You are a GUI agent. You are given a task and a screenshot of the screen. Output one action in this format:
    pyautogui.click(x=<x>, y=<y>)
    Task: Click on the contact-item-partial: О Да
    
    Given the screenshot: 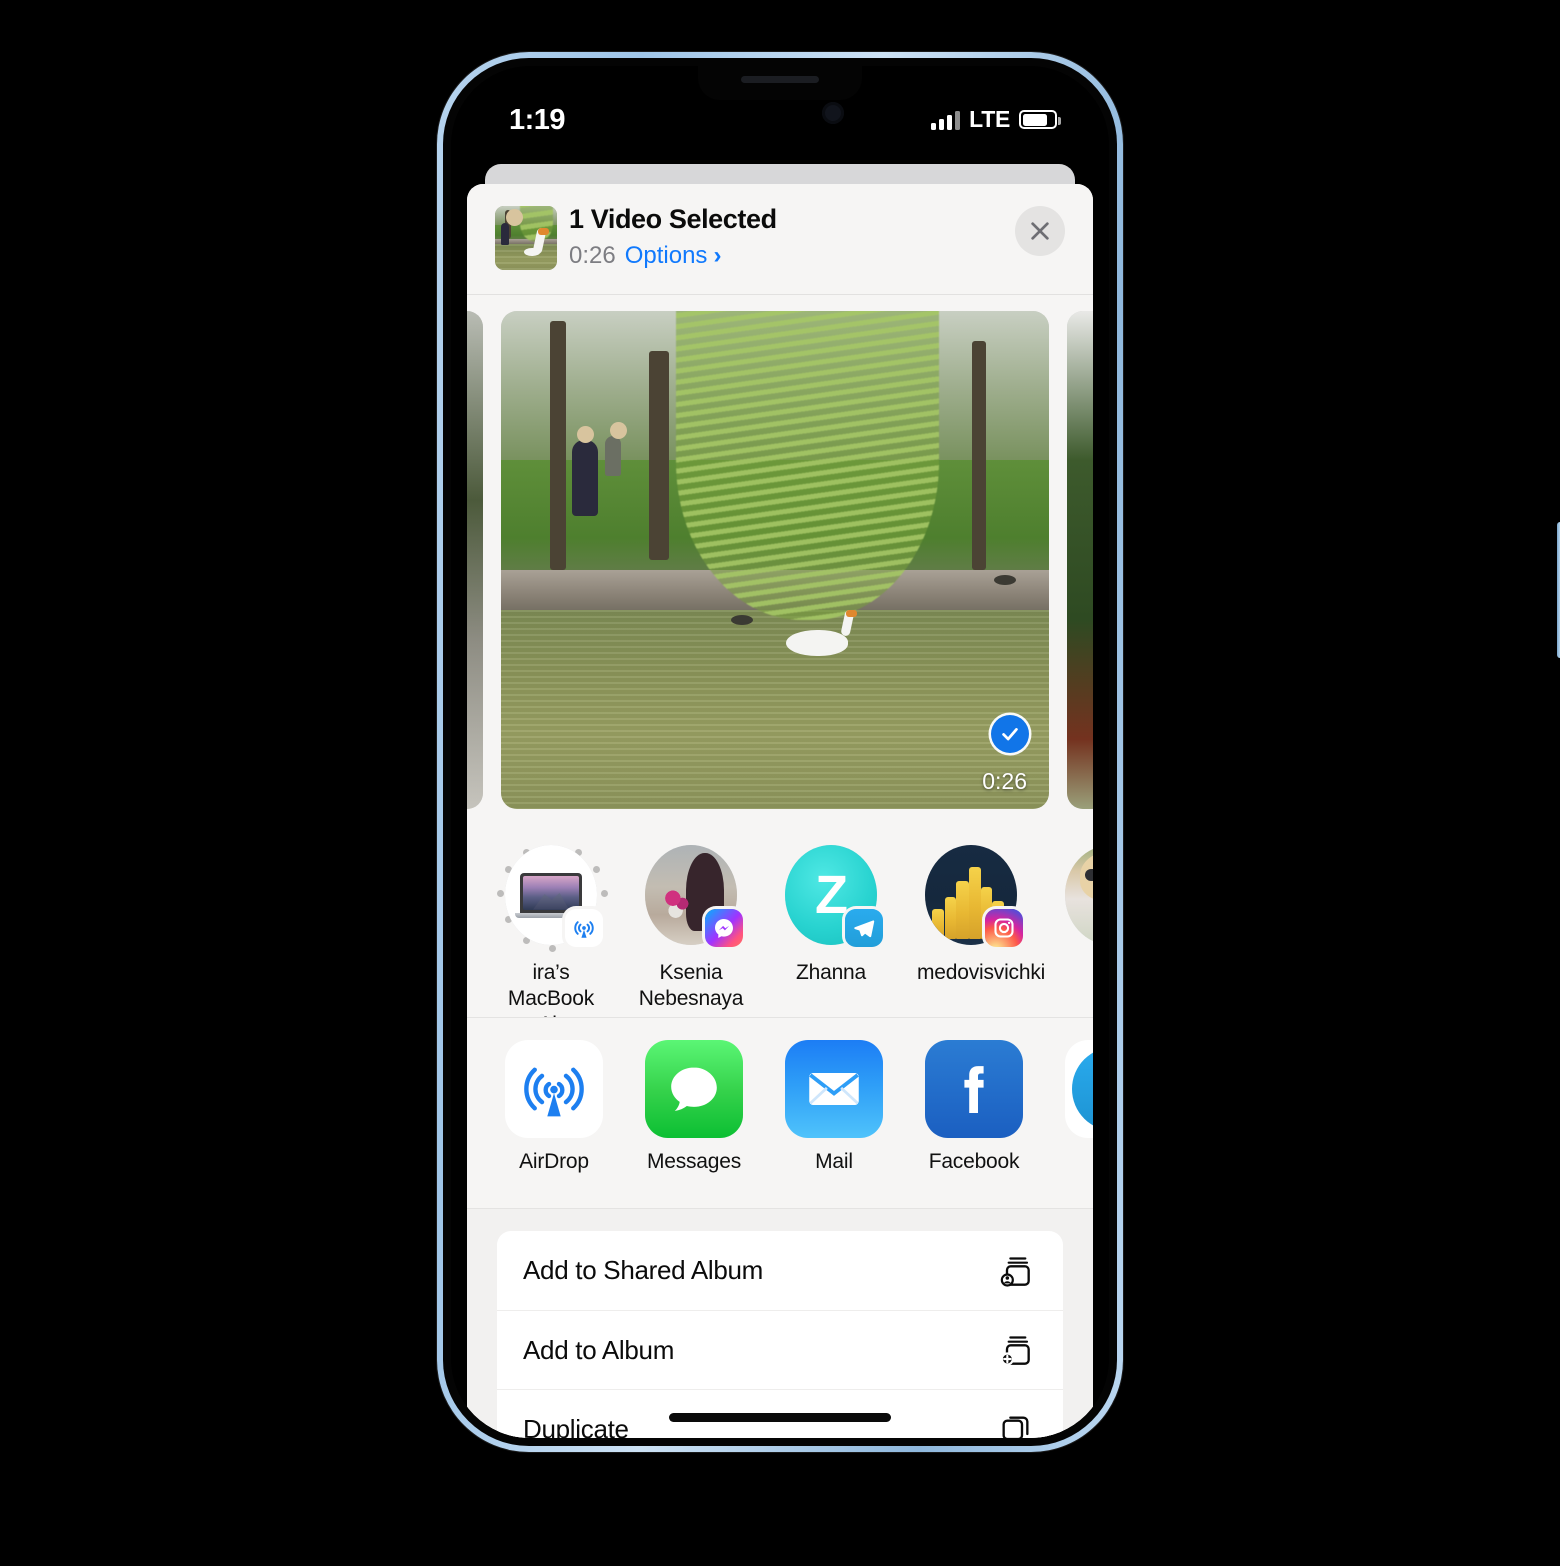 What is the action you would take?
    pyautogui.click(x=1075, y=929)
    